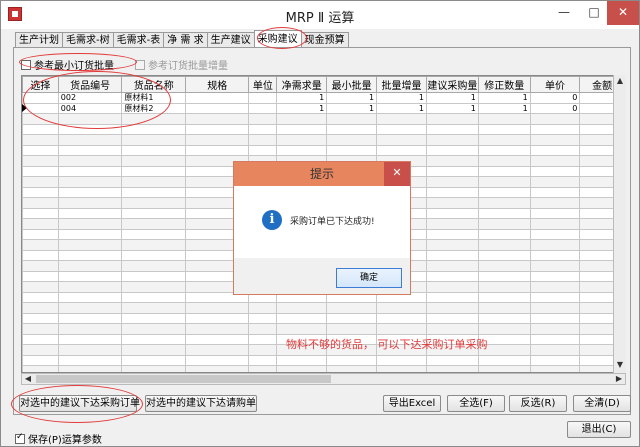 Image resolution: width=640 pixels, height=447 pixels. Describe the element at coordinates (555, 84) in the screenshot. I see `col-header: 单价` at that location.